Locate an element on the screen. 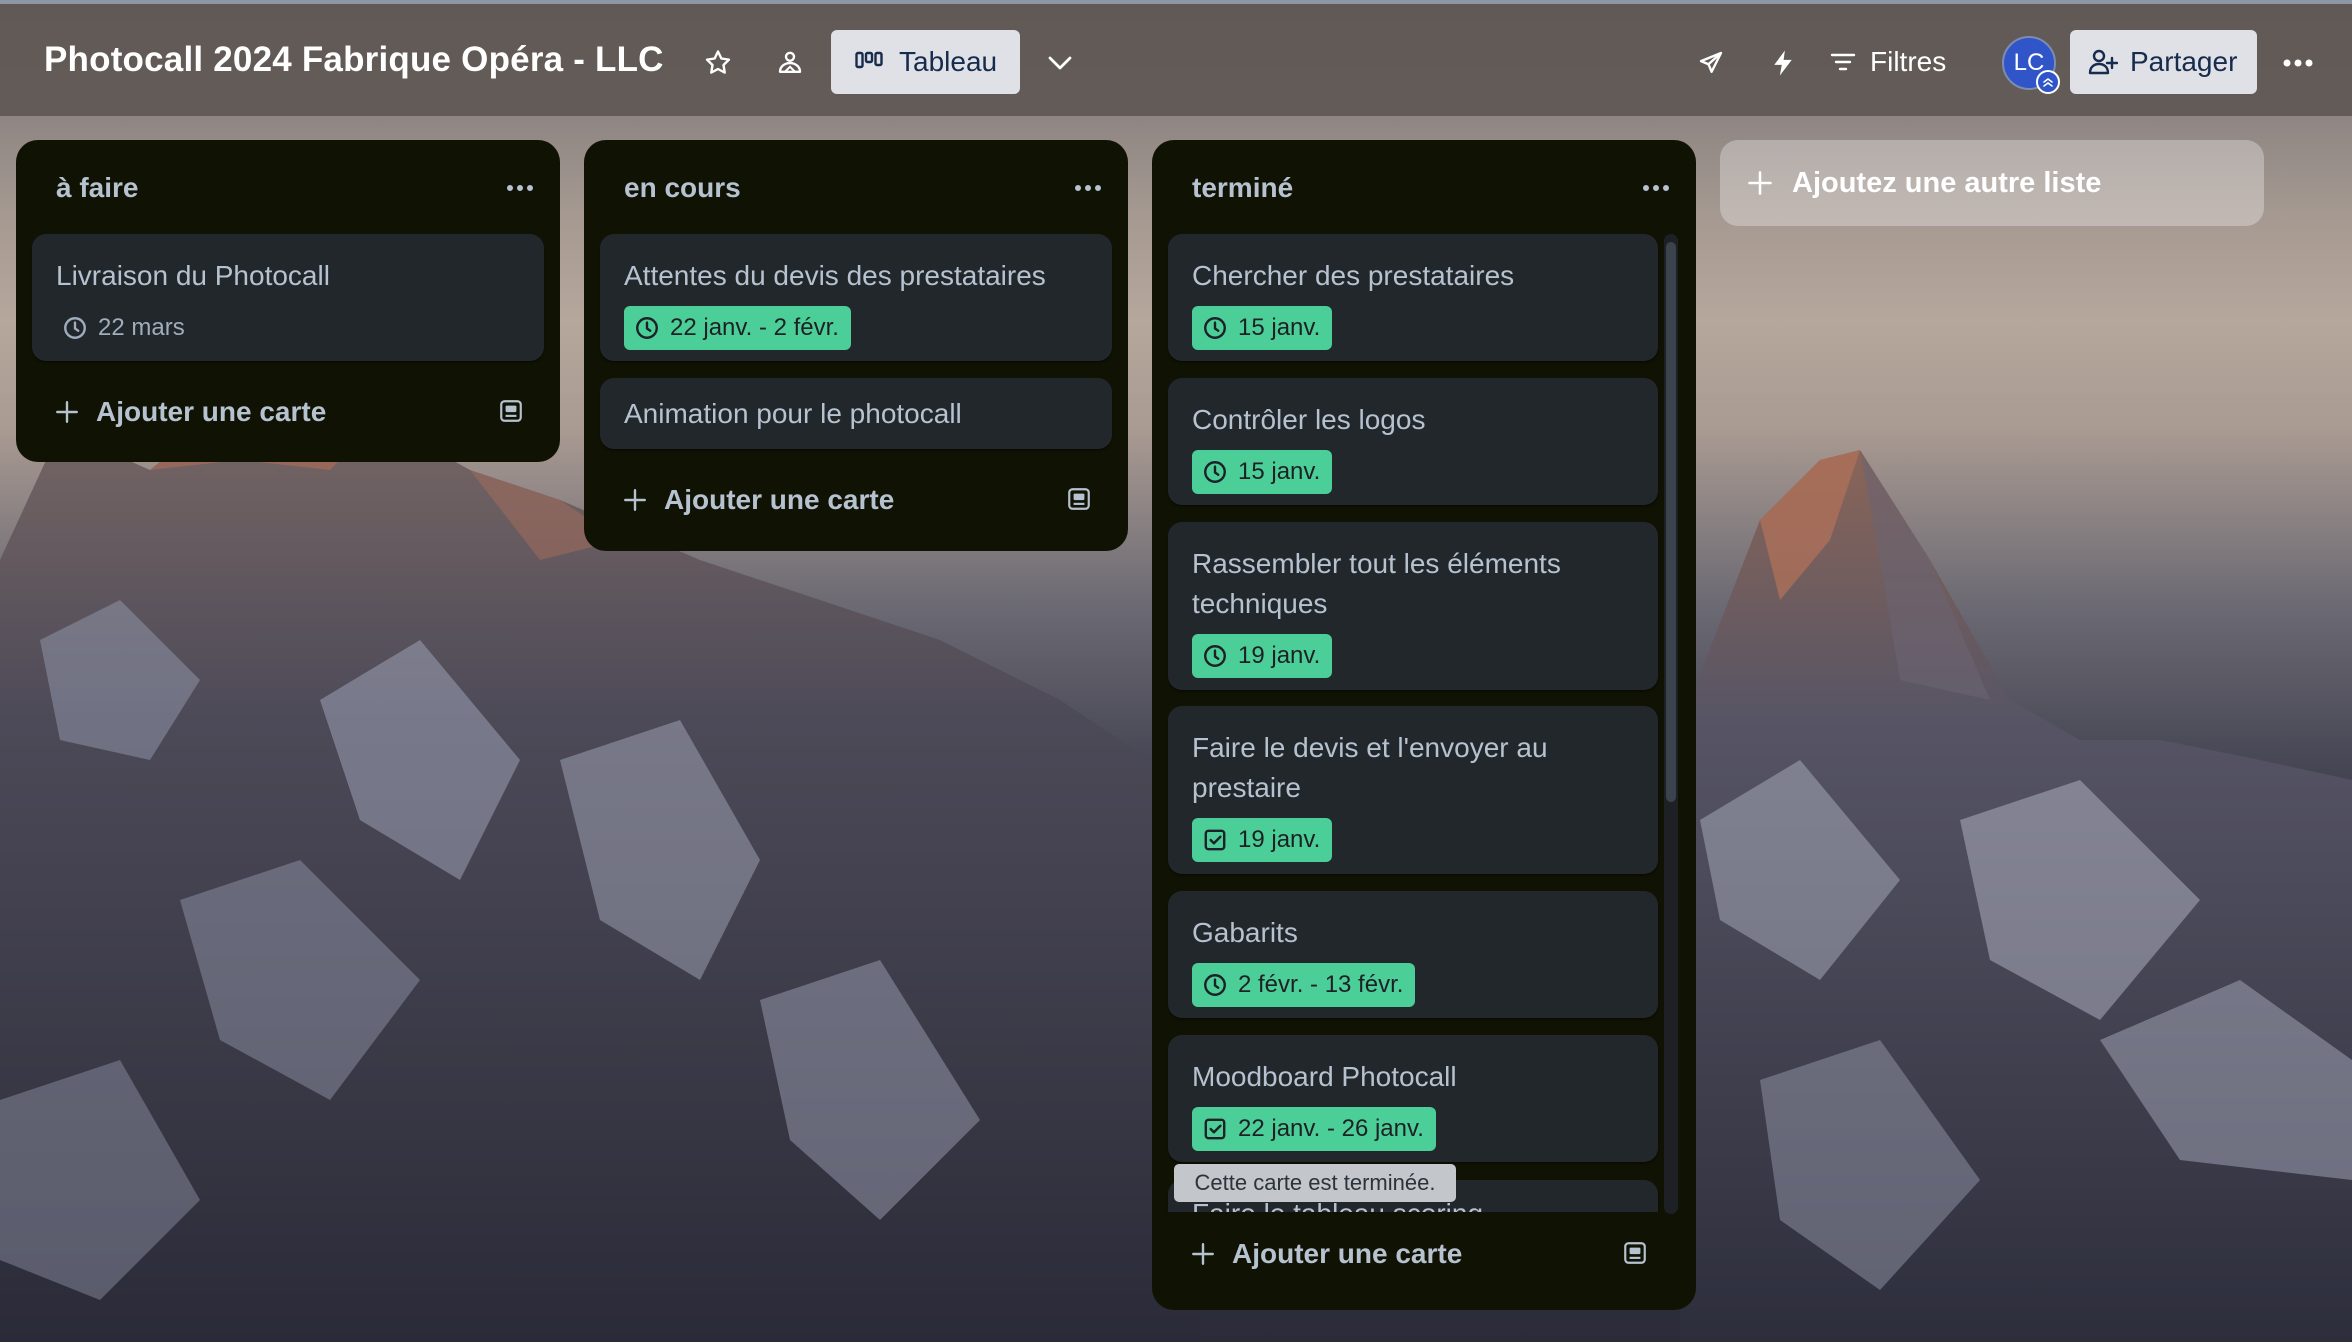 Image resolution: width=2352 pixels, height=1342 pixels. star-icon is located at coordinates (718, 62).